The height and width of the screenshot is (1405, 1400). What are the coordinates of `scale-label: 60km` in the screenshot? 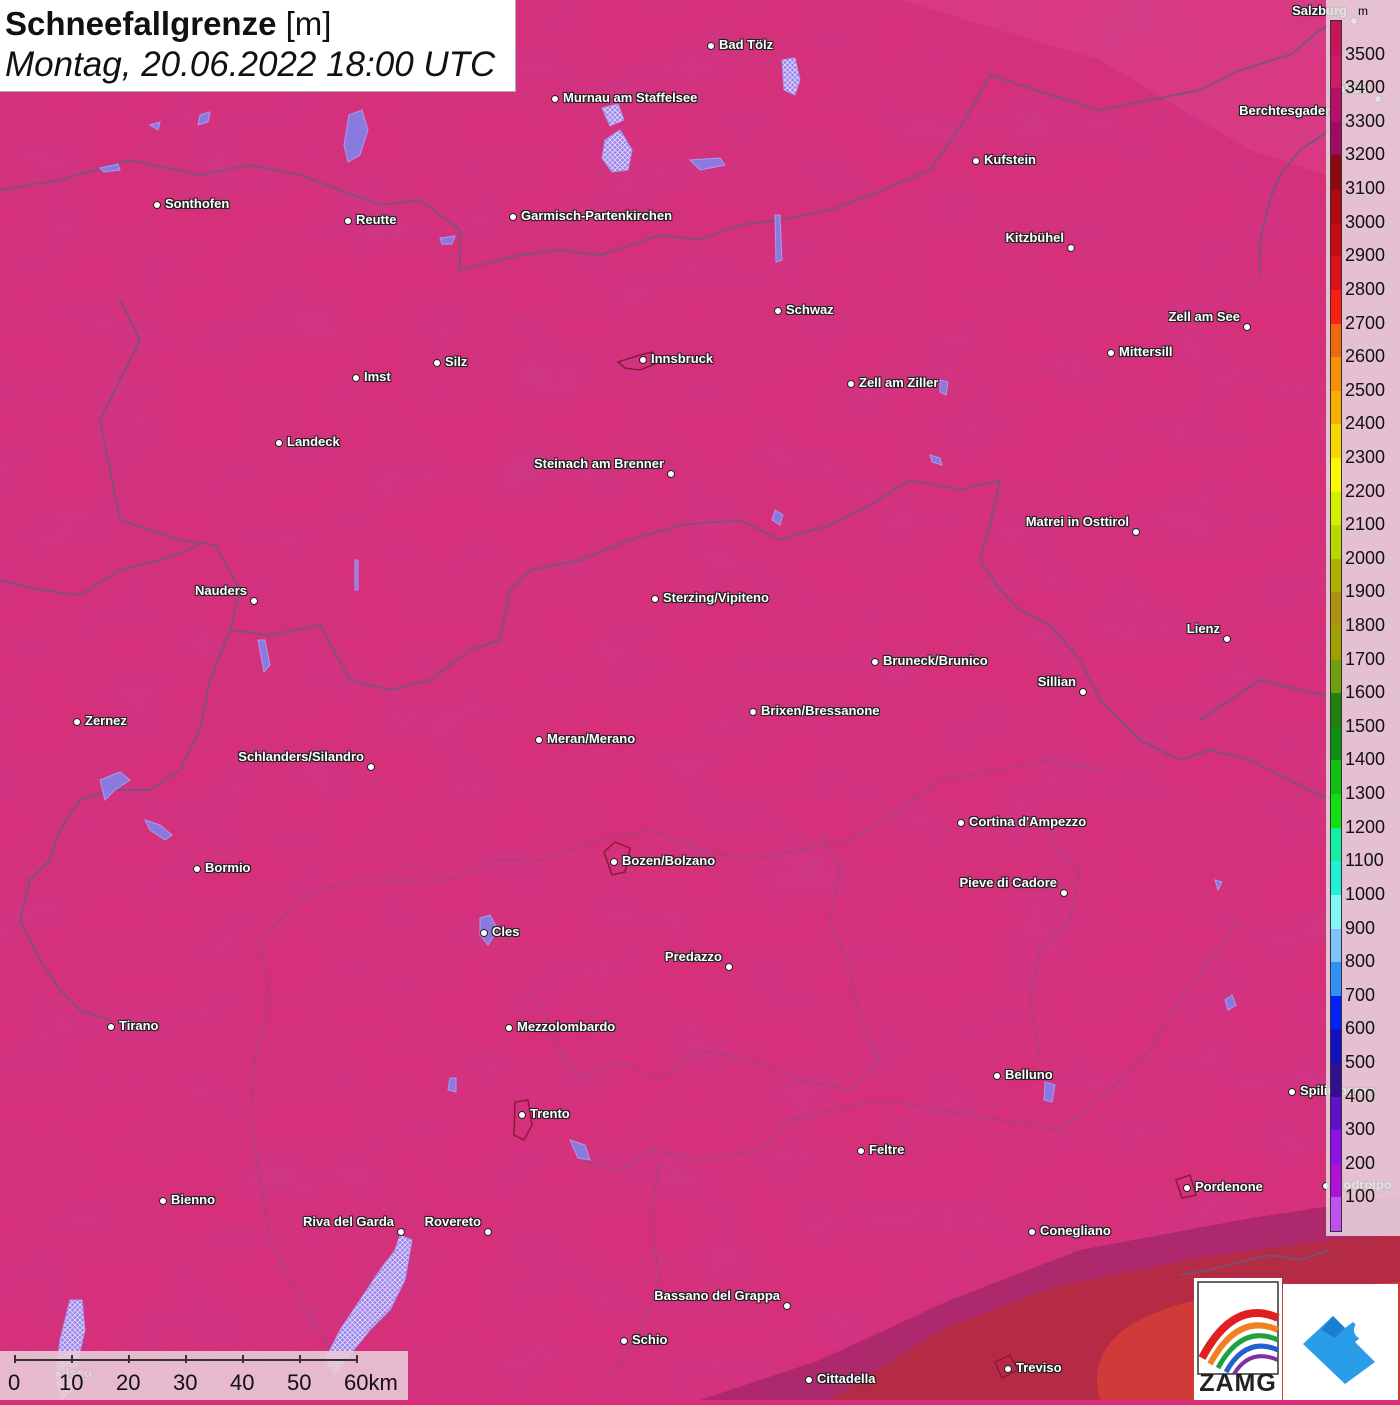 It's located at (371, 1382).